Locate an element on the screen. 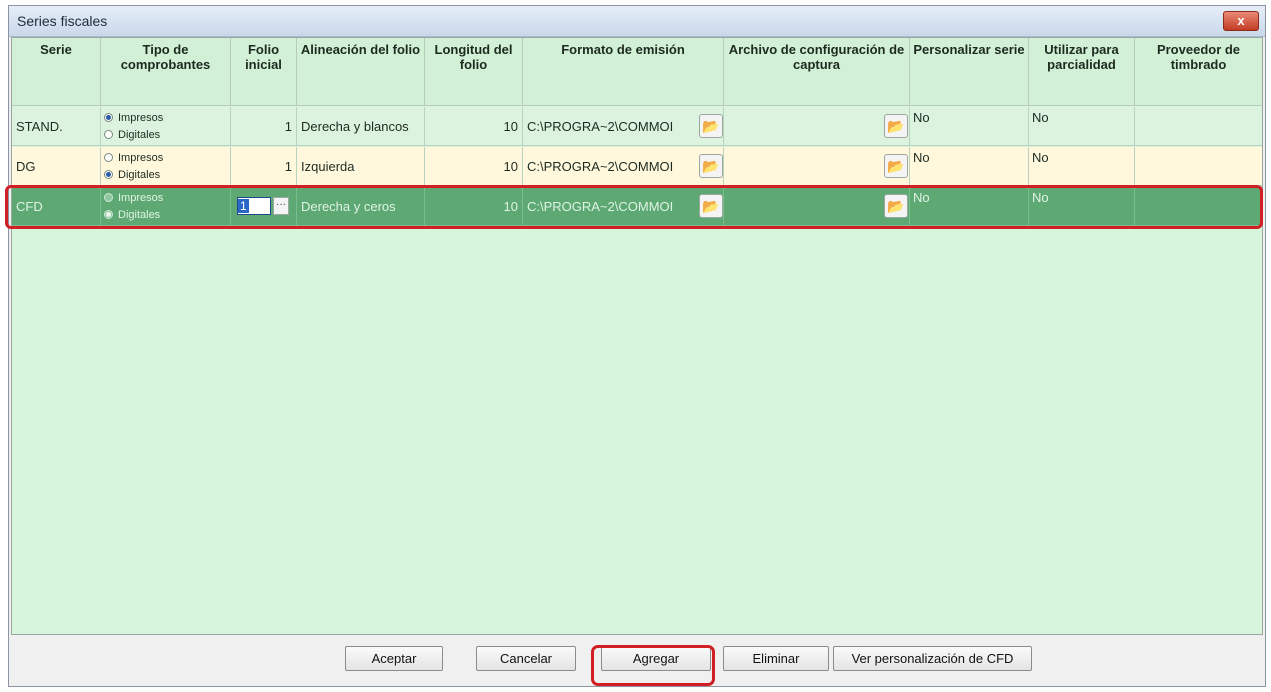 The height and width of the screenshot is (692, 1271). column-header-parcialidad: Utilizar para parcialidad is located at coordinates (1082, 72).